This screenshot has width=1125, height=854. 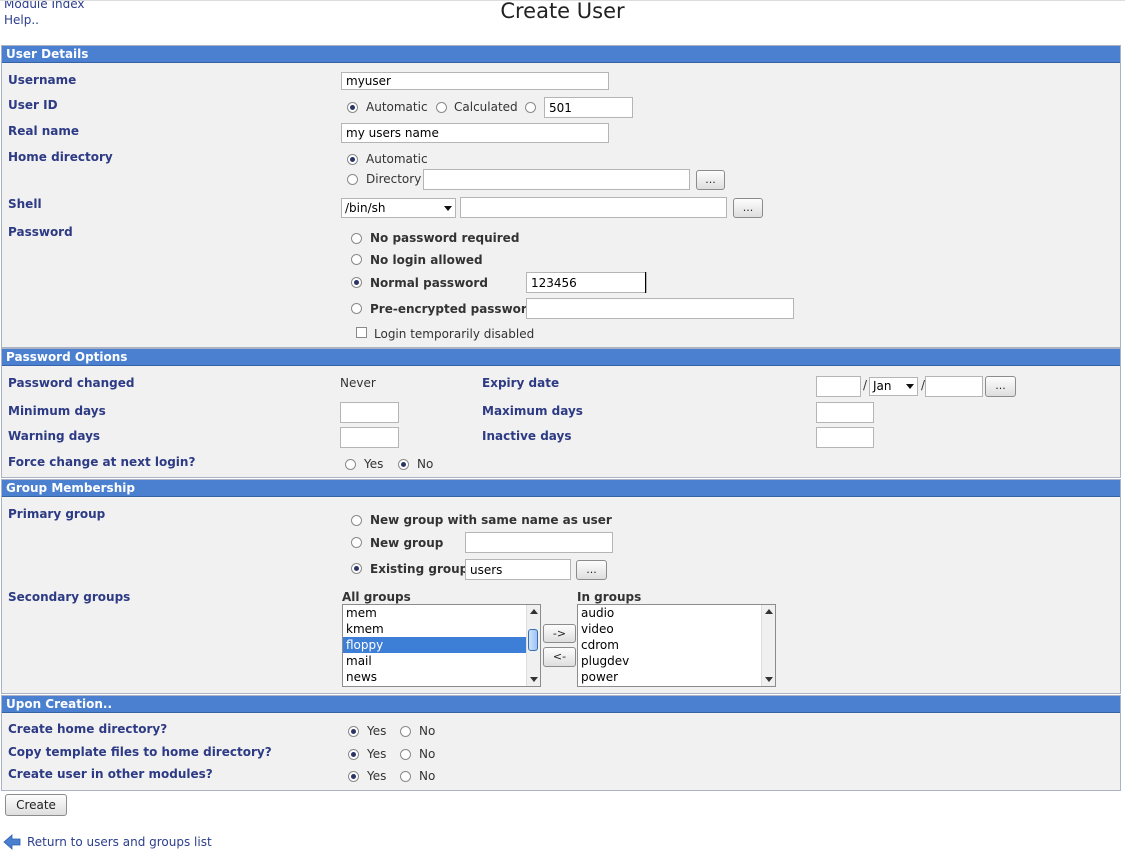 I want to click on pw-normal-input, so click(x=586, y=282).